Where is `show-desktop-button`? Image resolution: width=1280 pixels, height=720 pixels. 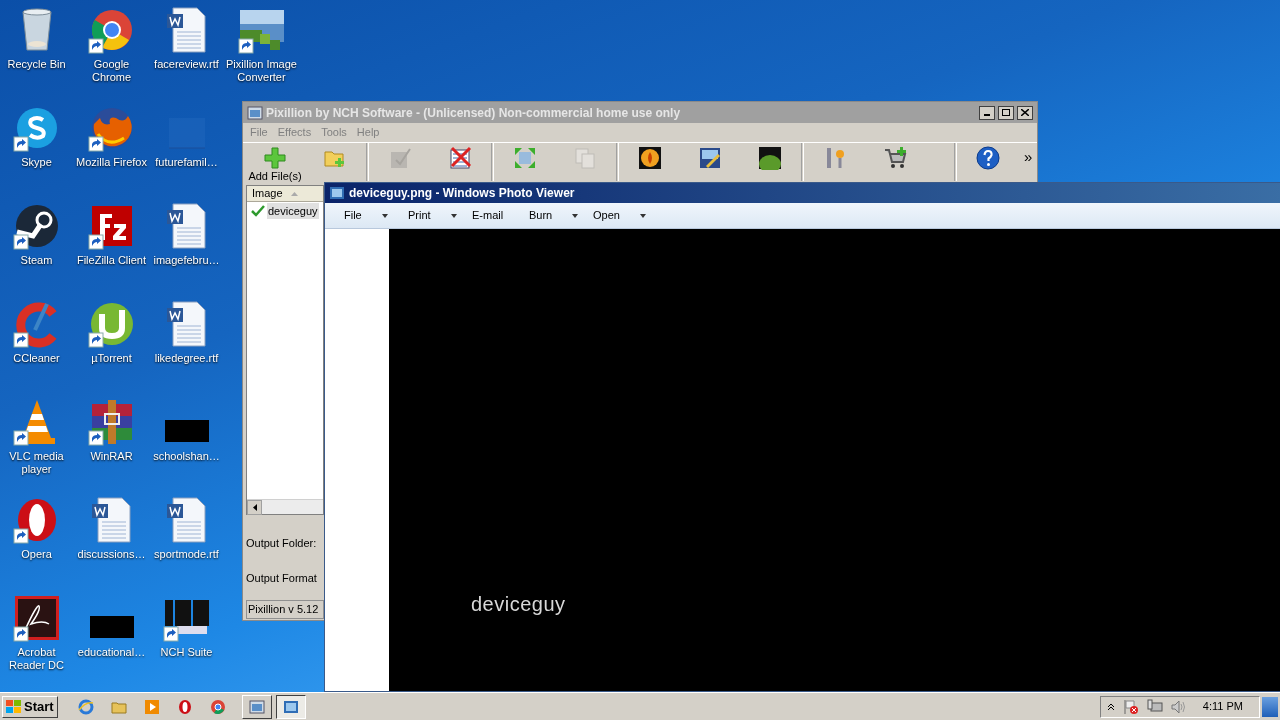 show-desktop-button is located at coordinates (1270, 706).